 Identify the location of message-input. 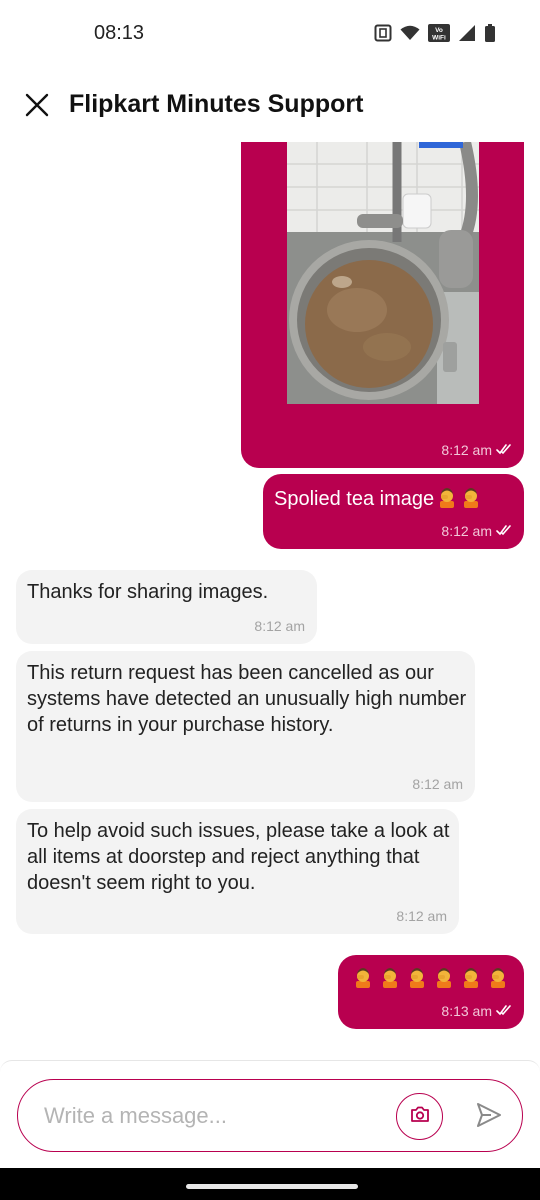
(209, 1116).